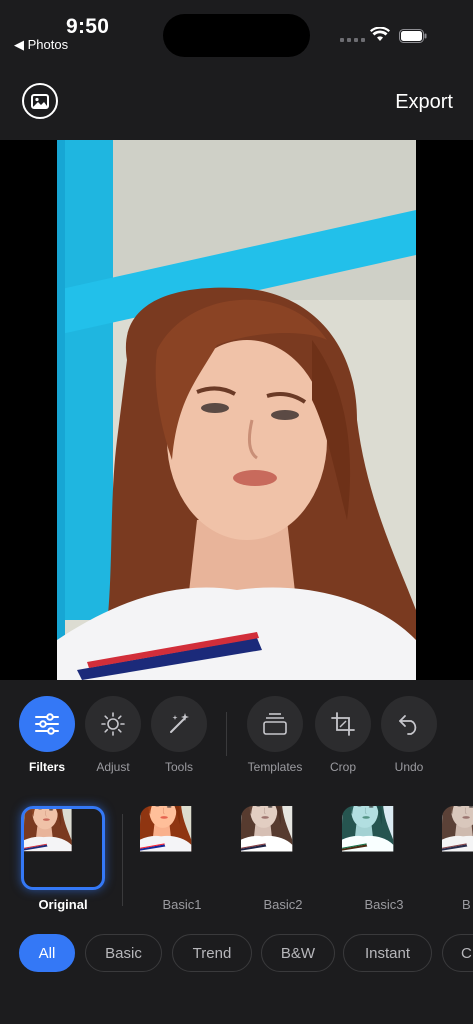 This screenshot has height=1024, width=473. Describe the element at coordinates (182, 904) in the screenshot. I see `filter-label: Basic1` at that location.